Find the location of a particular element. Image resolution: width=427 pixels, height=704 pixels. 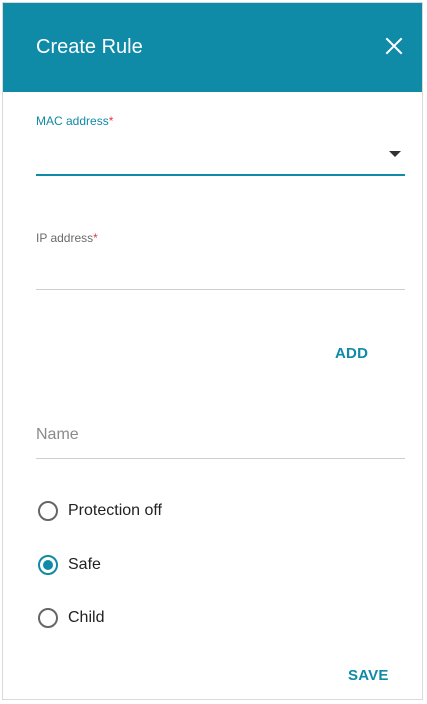

radio-label: Protection off is located at coordinates (115, 510).